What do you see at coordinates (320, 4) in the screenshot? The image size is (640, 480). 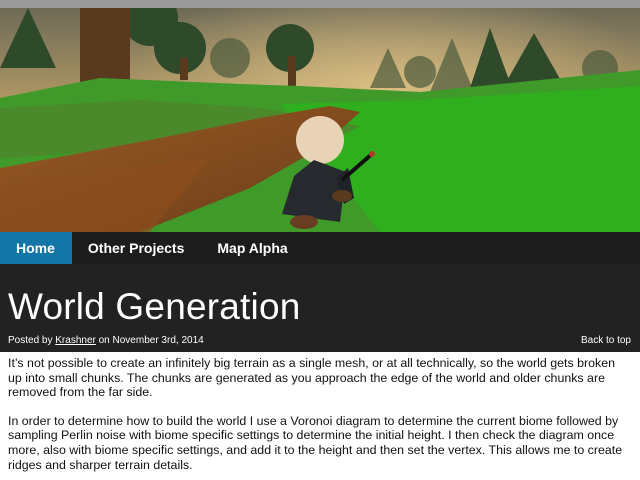 I see `top-strip` at bounding box center [320, 4].